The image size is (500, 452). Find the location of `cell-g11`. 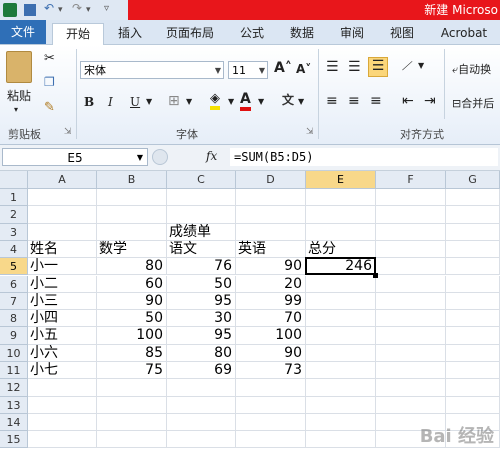

cell-g11 is located at coordinates (473, 371).